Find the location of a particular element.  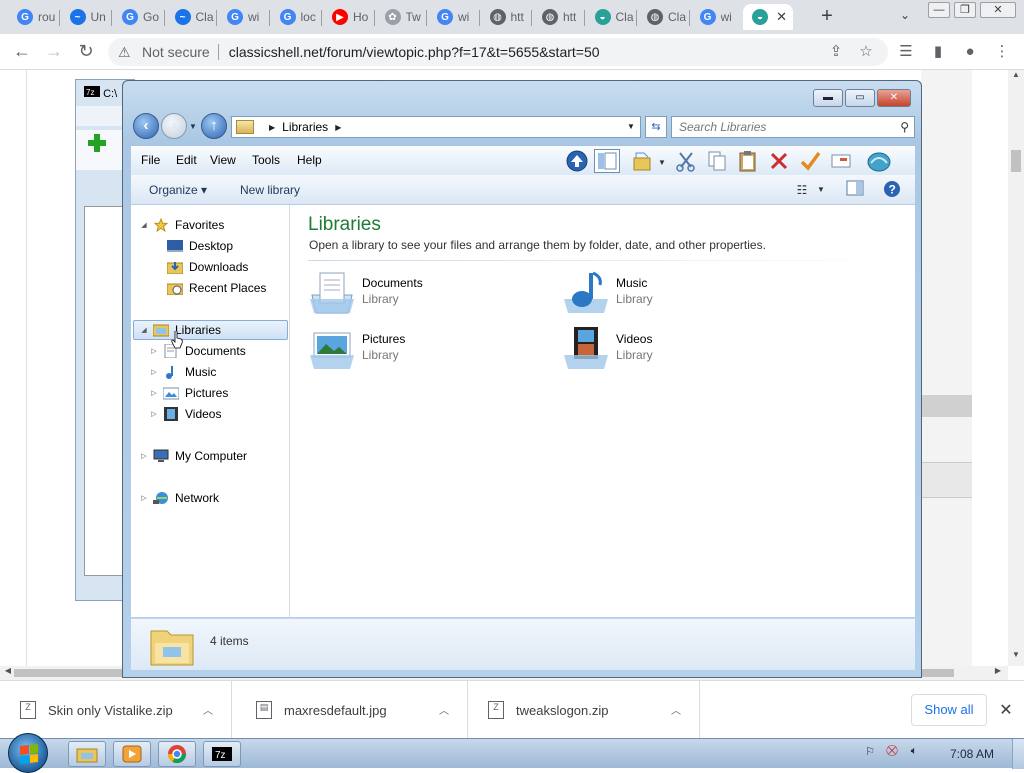

taskbar-7zip: 7z is located at coordinates (222, 754).